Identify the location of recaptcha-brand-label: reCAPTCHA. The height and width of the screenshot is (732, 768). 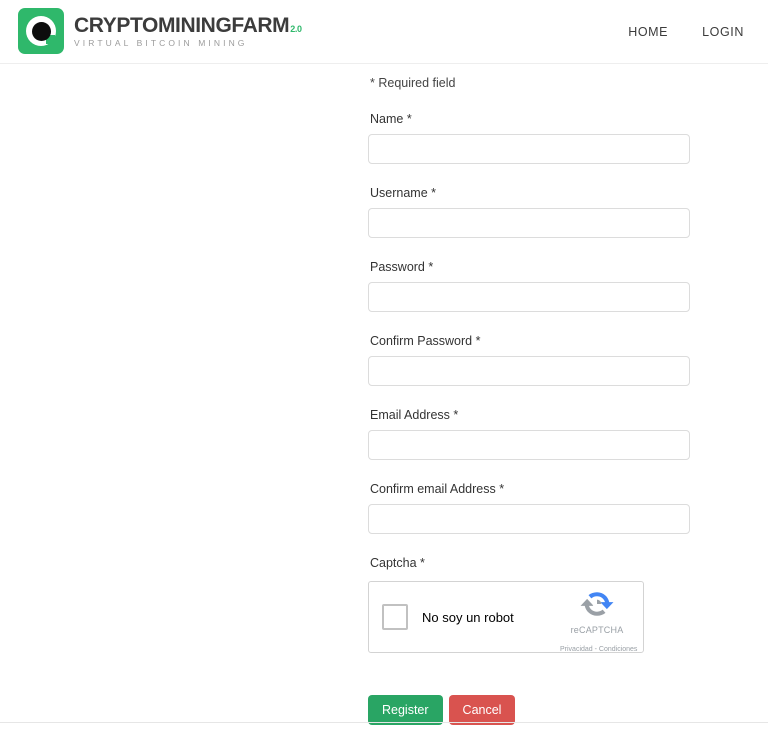
(597, 630).